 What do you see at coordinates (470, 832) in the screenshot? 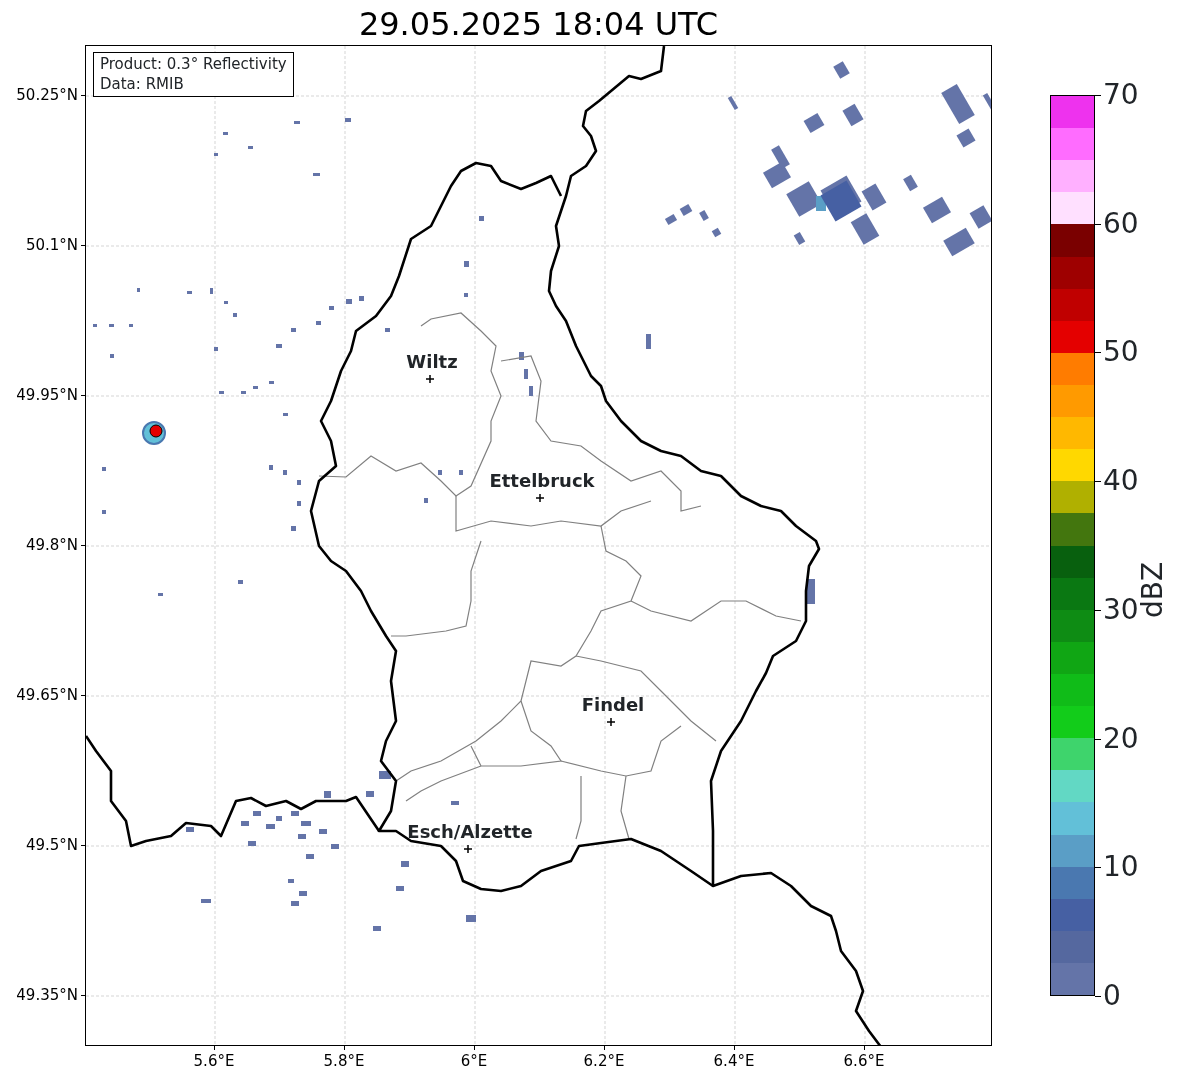
I see `city-label: Esch/Alzette` at bounding box center [470, 832].